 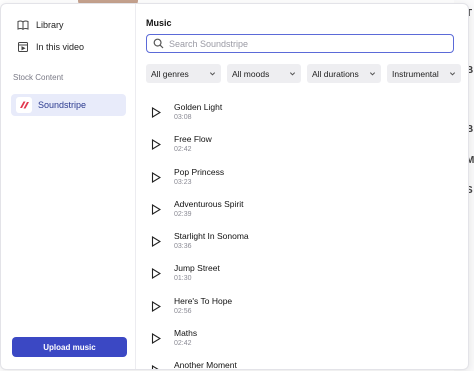 What do you see at coordinates (186, 333) in the screenshot?
I see `track-title: Maths` at bounding box center [186, 333].